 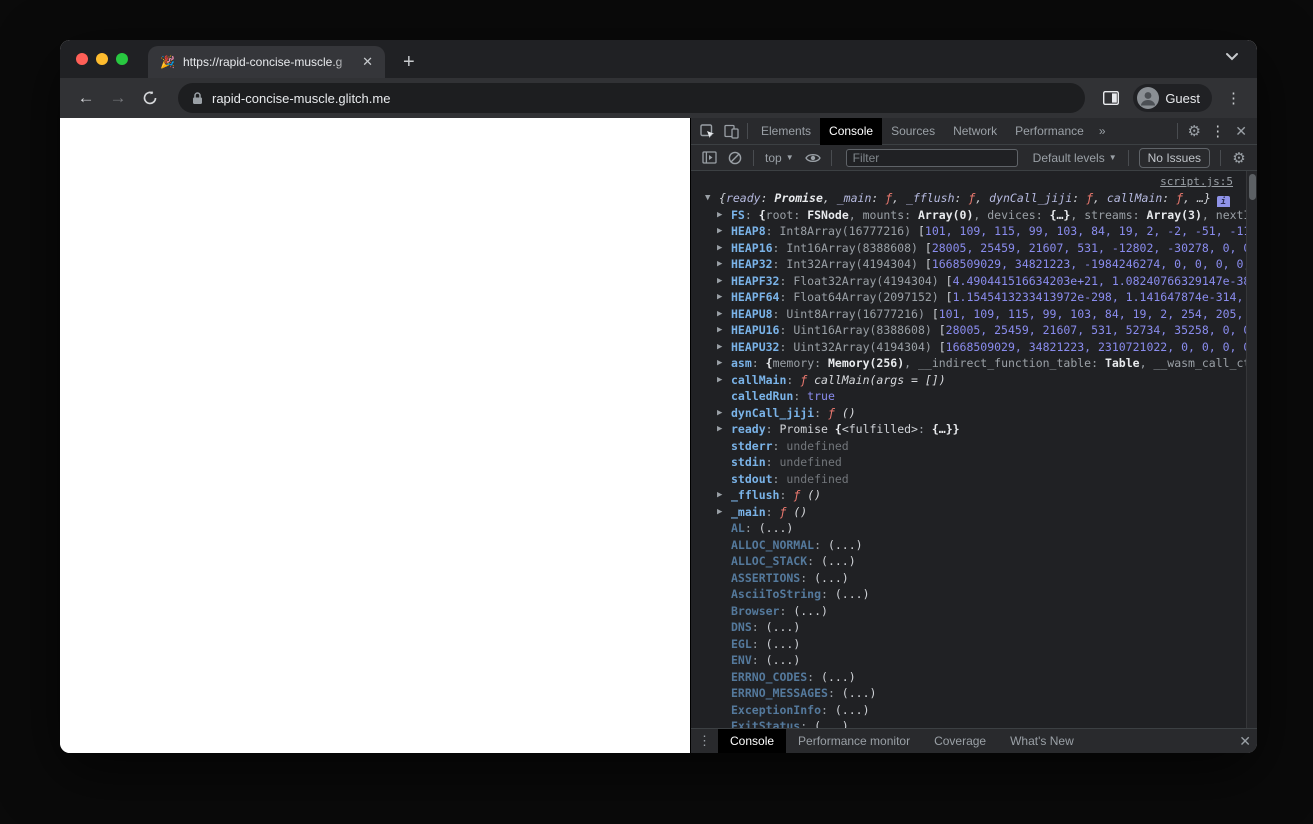 What do you see at coordinates (735, 158) in the screenshot?
I see `clear-console-icon` at bounding box center [735, 158].